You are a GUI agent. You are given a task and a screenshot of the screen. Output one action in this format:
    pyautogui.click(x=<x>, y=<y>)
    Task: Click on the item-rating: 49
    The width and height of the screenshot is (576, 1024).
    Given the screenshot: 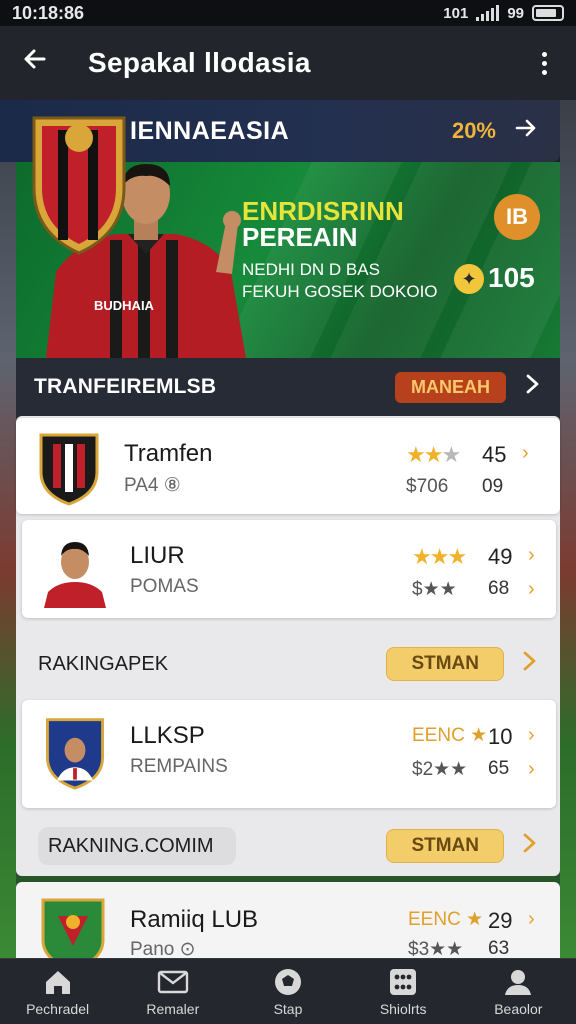 What is the action you would take?
    pyautogui.click(x=500, y=556)
    